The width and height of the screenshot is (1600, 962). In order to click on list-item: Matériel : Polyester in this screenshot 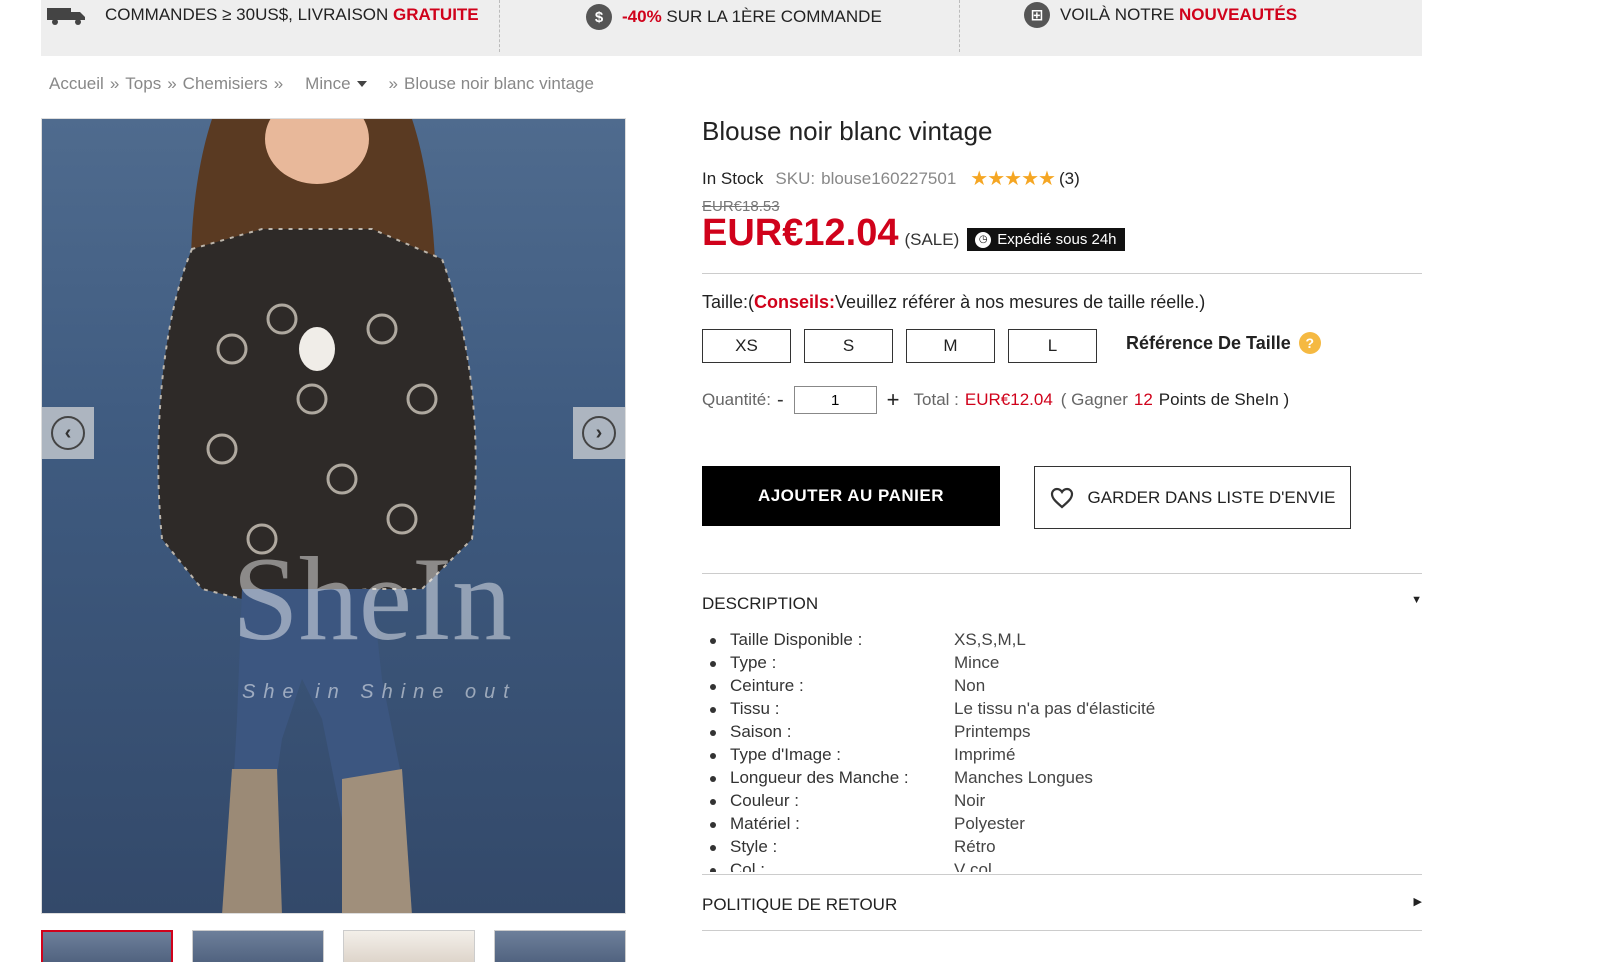, I will do `click(1060, 825)`.